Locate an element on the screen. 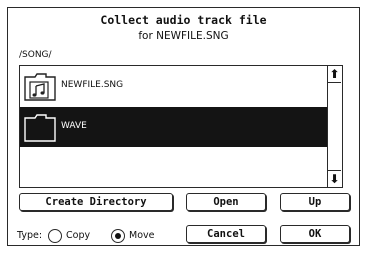 Image resolution: width=366 pixels, height=253 pixels. type-label: Type: is located at coordinates (30, 235).